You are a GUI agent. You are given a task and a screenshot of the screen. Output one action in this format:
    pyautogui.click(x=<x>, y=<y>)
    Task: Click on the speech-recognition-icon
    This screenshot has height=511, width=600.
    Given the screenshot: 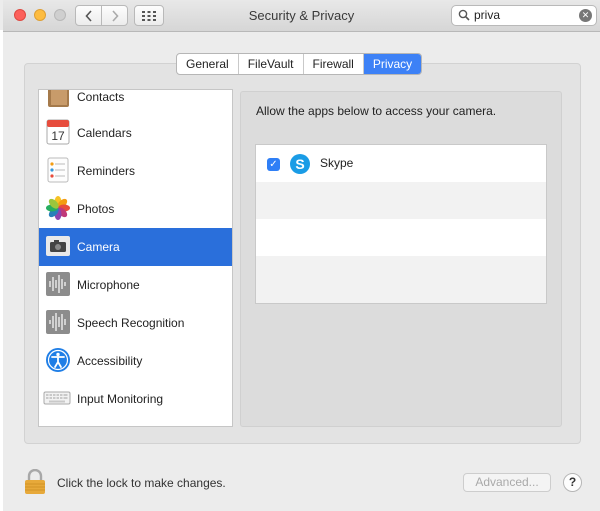 What is the action you would take?
    pyautogui.click(x=58, y=322)
    